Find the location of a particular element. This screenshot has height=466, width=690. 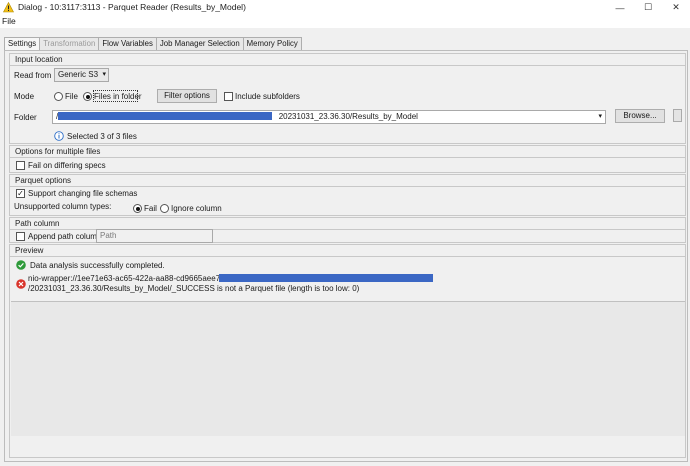

selected-files-info: Selected 3 of 3 files is located at coordinates (102, 136).